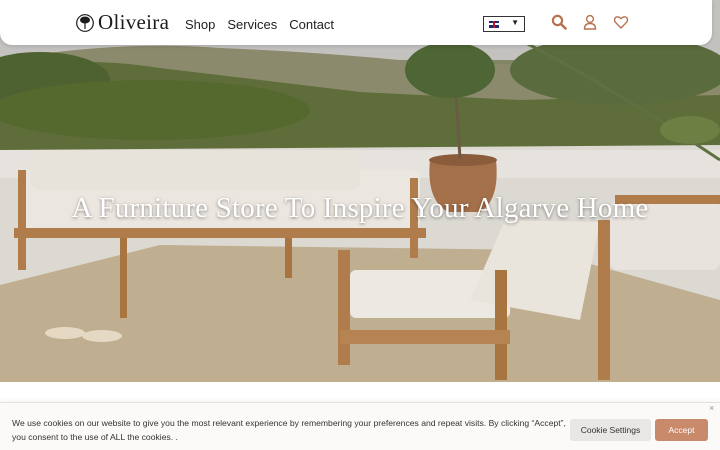 The height and width of the screenshot is (450, 720). What do you see at coordinates (252, 24) in the screenshot?
I see `nav-services: Services` at bounding box center [252, 24].